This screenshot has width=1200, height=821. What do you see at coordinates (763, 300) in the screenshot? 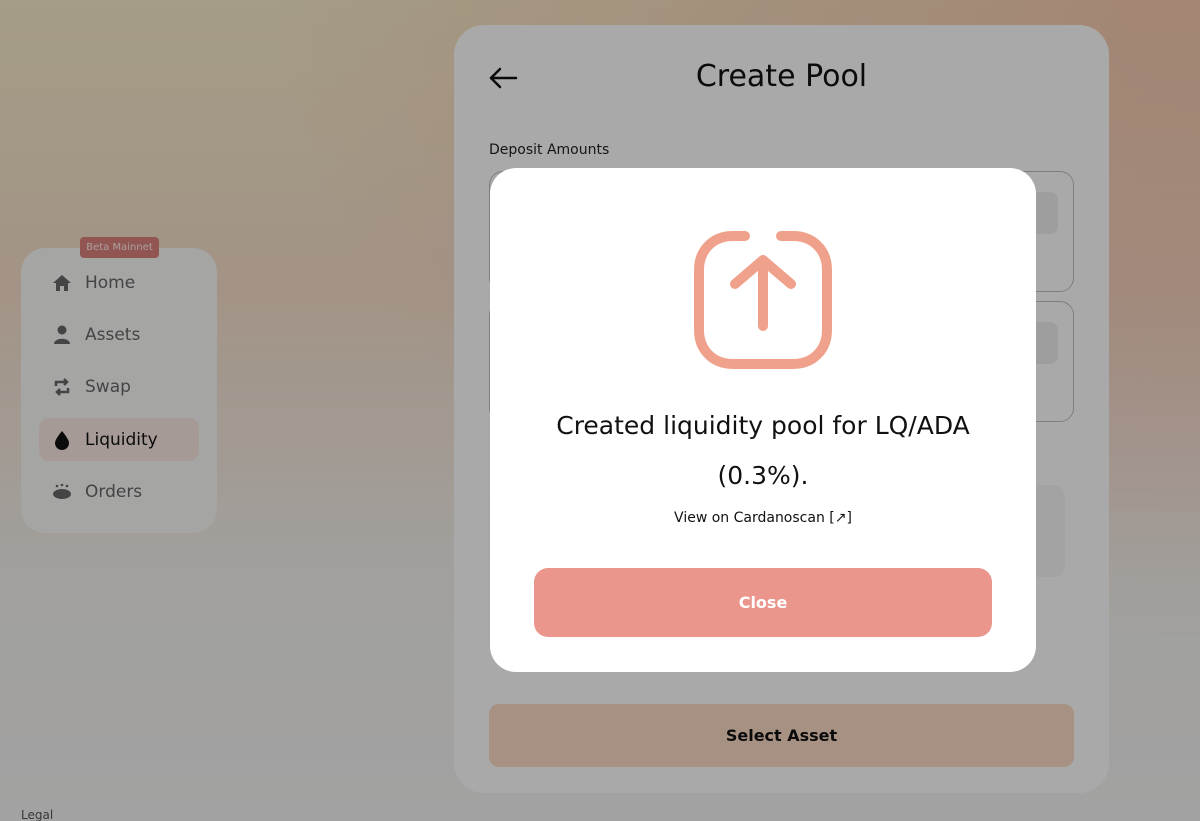
I see `upload-icon` at bounding box center [763, 300].